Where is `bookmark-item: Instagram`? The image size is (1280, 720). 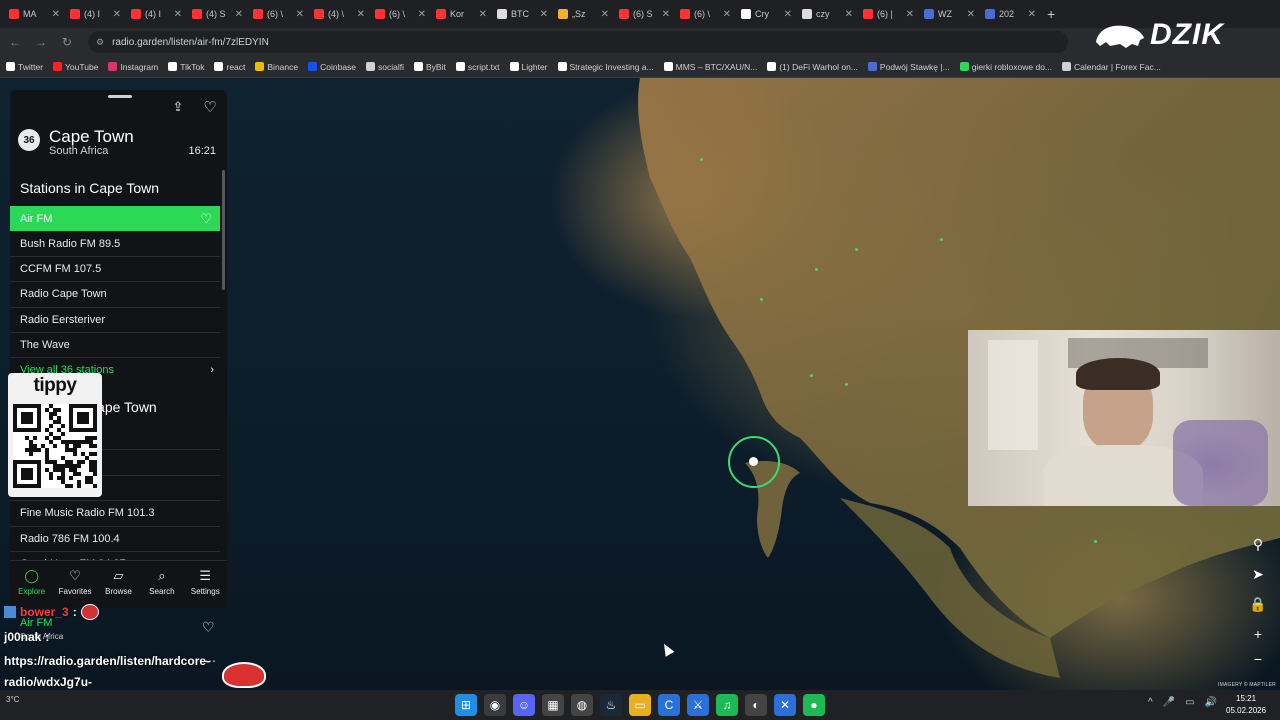 bookmark-item: Instagram is located at coordinates (133, 67).